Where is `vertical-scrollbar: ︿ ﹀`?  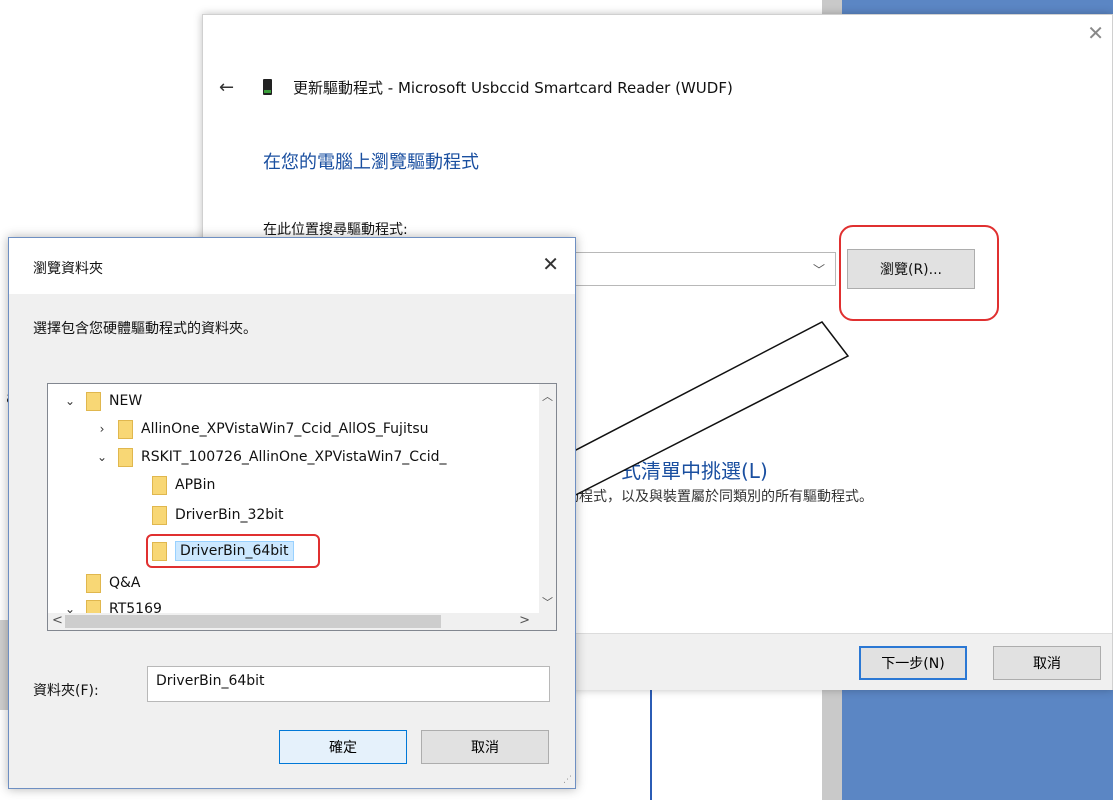
vertical-scrollbar: ︿ ﹀ is located at coordinates (547, 499).